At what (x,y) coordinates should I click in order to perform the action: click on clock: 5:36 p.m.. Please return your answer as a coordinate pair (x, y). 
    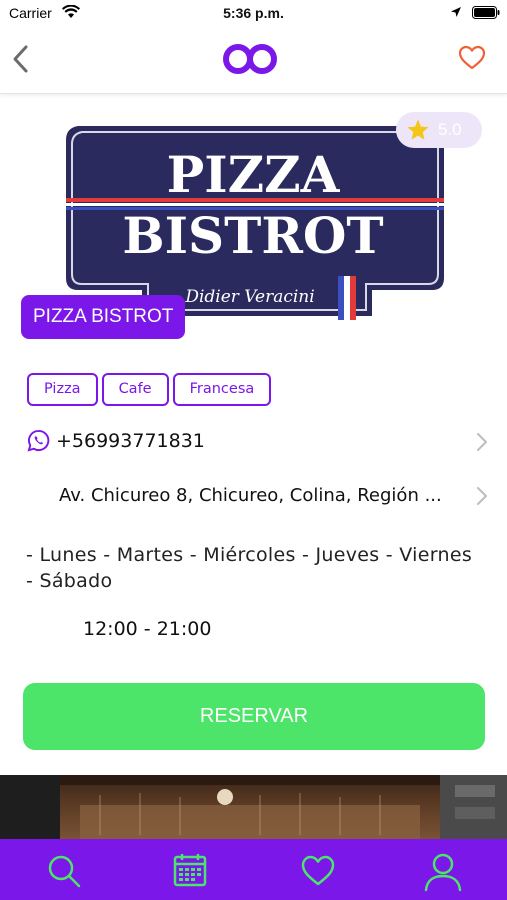
    Looking at the image, I should click on (253, 13).